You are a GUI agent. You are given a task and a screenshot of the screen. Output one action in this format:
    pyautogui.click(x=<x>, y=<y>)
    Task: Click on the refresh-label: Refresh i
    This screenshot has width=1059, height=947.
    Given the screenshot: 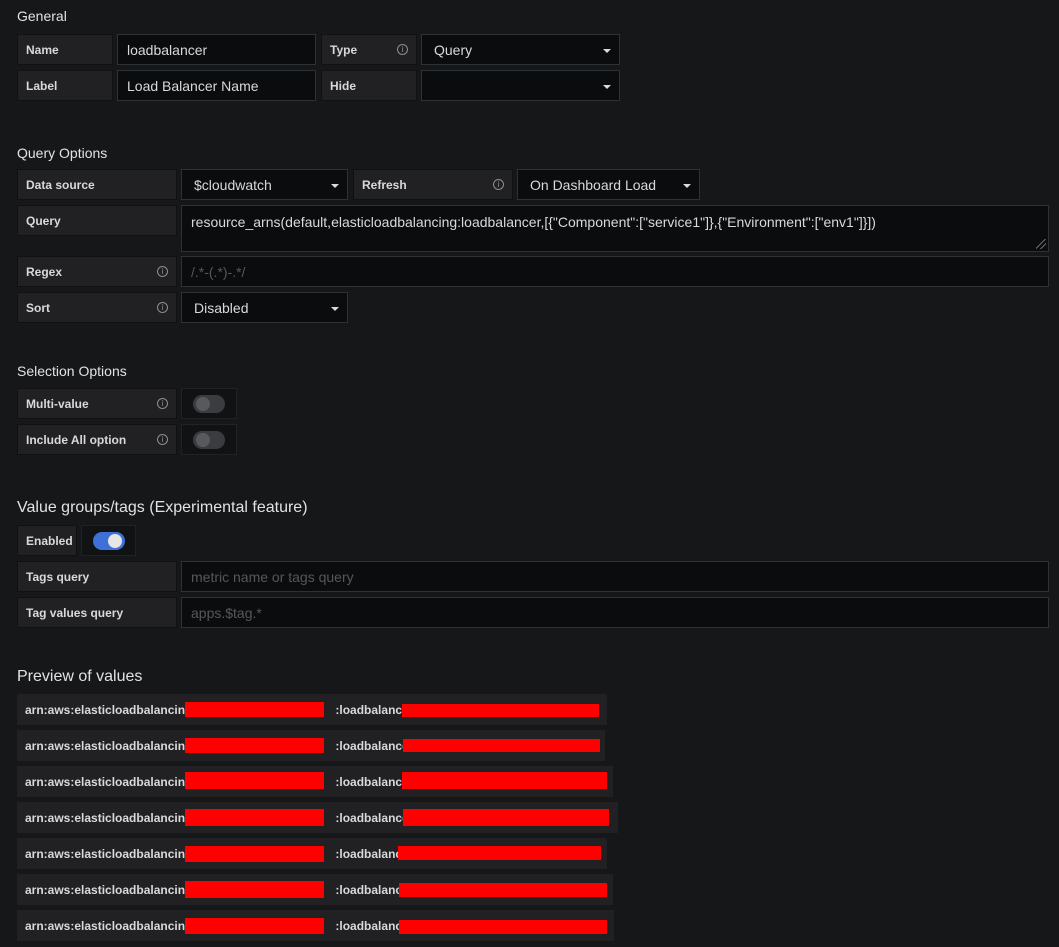 What is the action you would take?
    pyautogui.click(x=433, y=184)
    